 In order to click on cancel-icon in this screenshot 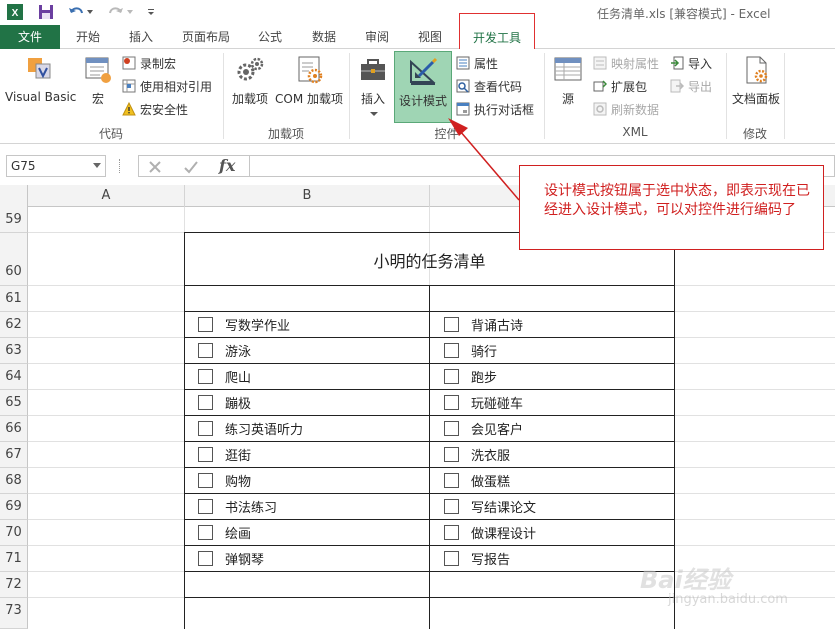, I will do `click(155, 167)`.